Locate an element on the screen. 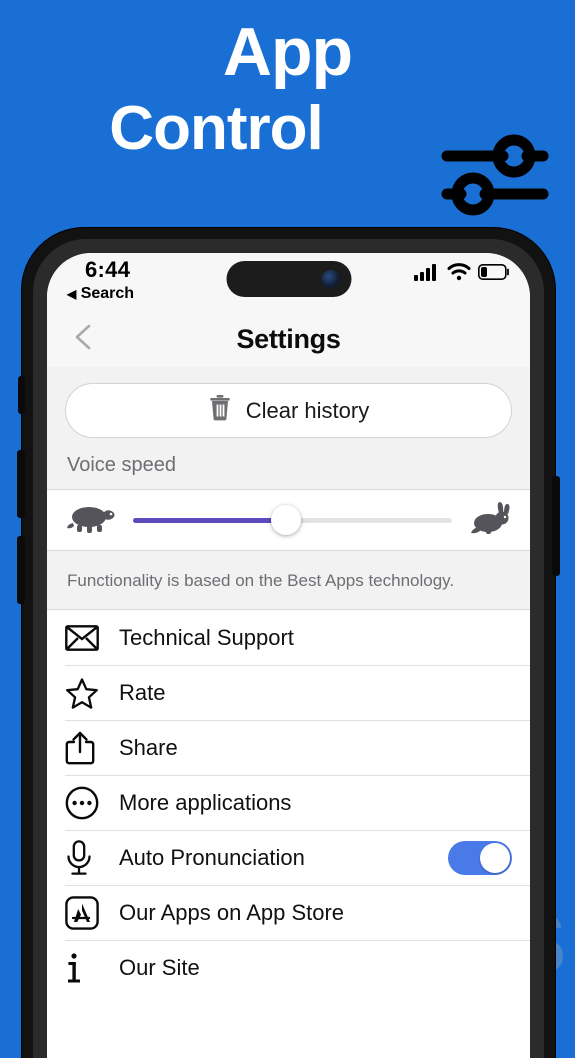 The image size is (575, 1058). list-item: Our Site is located at coordinates (288, 967).